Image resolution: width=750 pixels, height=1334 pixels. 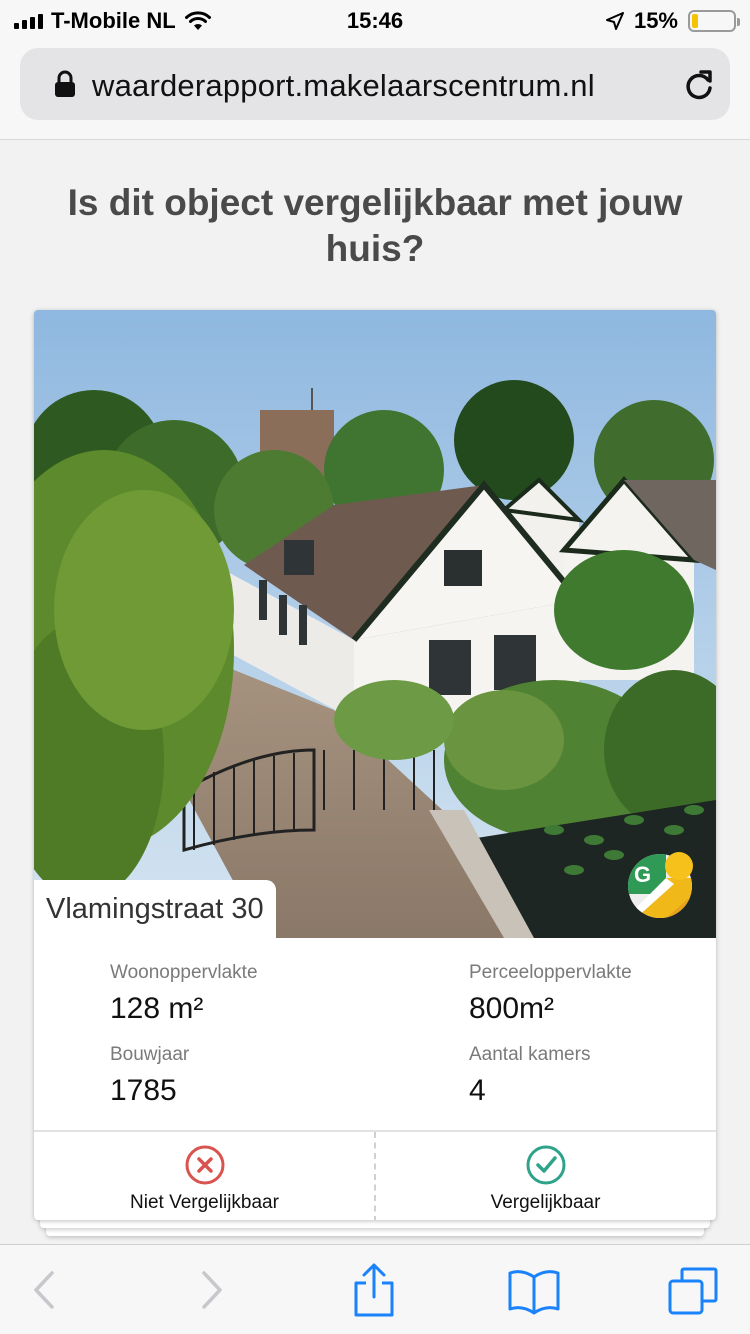 I want to click on lock-icon, so click(x=65, y=83).